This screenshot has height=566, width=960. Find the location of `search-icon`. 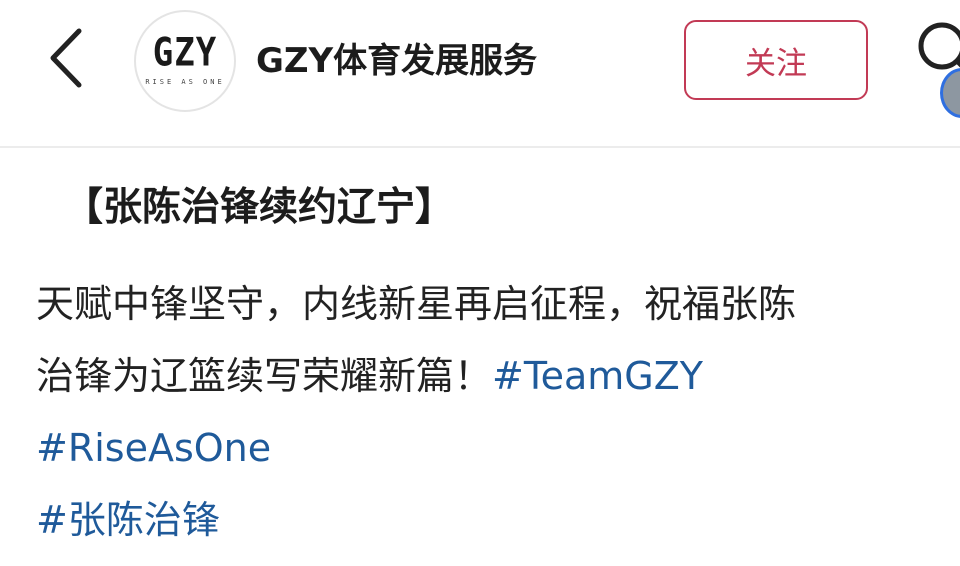

search-icon is located at coordinates (939, 46).